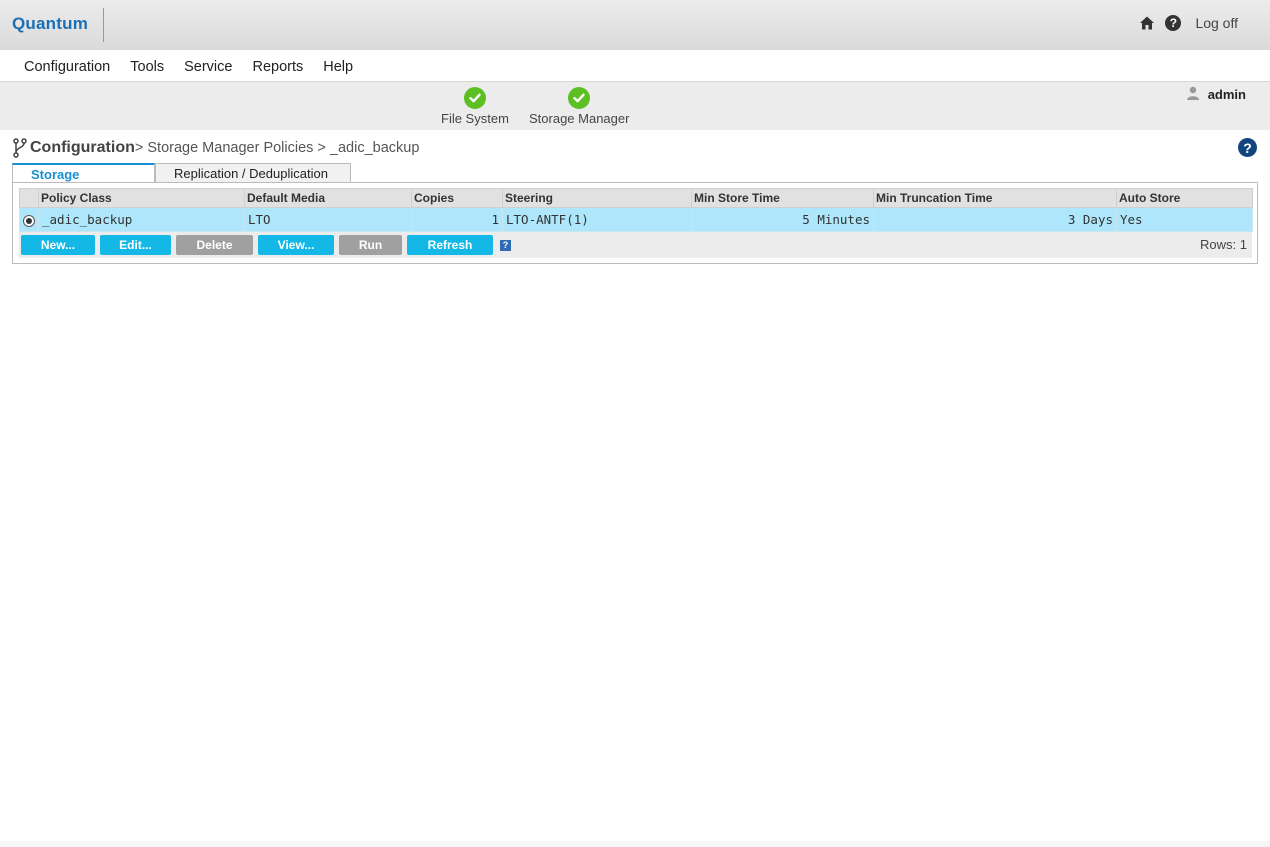 The height and width of the screenshot is (847, 1270). Describe the element at coordinates (328, 219) in the screenshot. I see `cell-default-media: LTO` at that location.